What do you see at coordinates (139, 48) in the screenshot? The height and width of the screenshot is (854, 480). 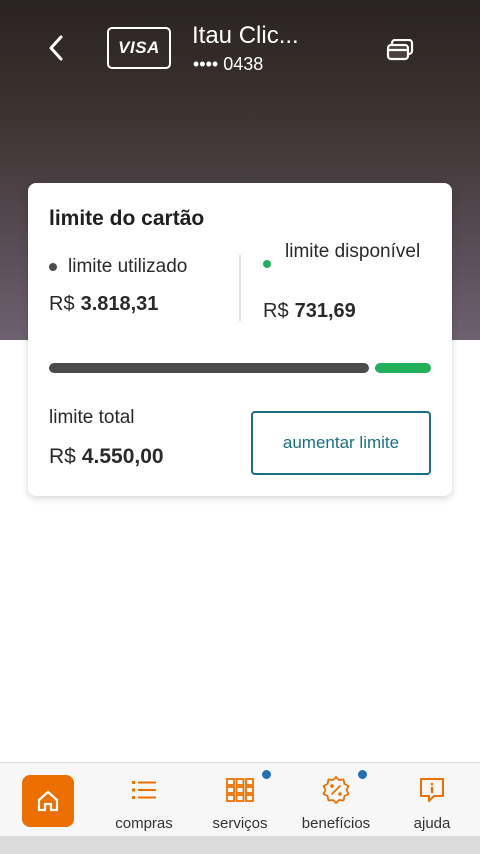 I see `card-brand-logo: VISA` at bounding box center [139, 48].